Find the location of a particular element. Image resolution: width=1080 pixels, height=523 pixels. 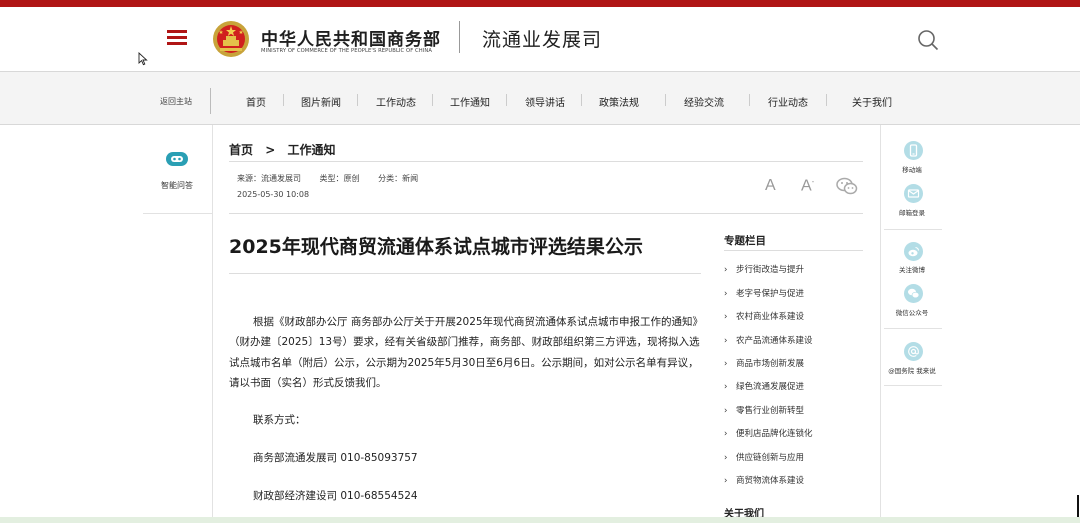

topic-label: 老字号保护与促进 is located at coordinates (770, 294).